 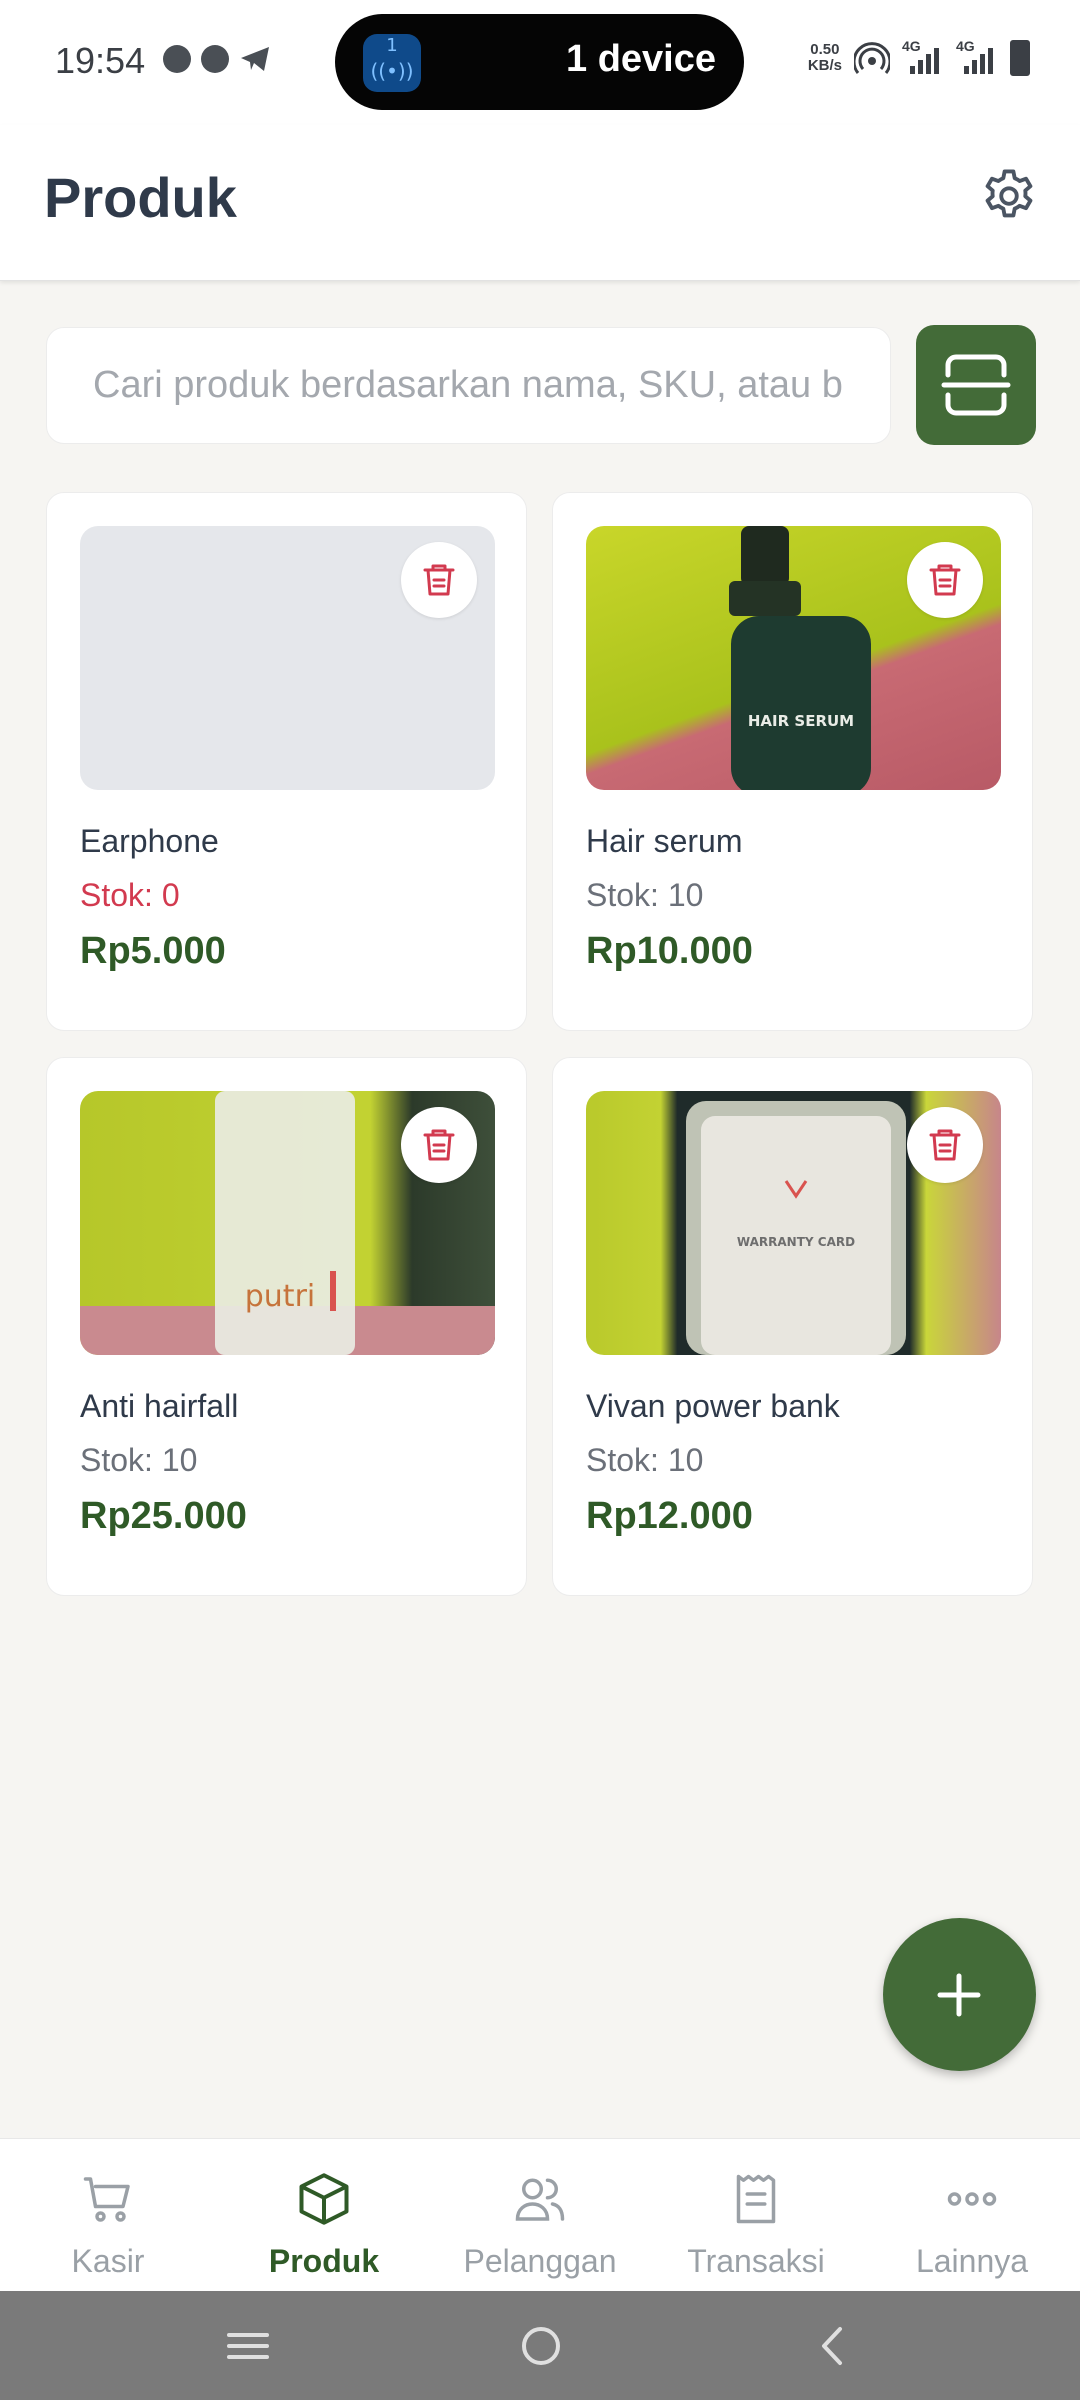 What do you see at coordinates (540, 2261) in the screenshot?
I see `nav-label: Pelanggan` at bounding box center [540, 2261].